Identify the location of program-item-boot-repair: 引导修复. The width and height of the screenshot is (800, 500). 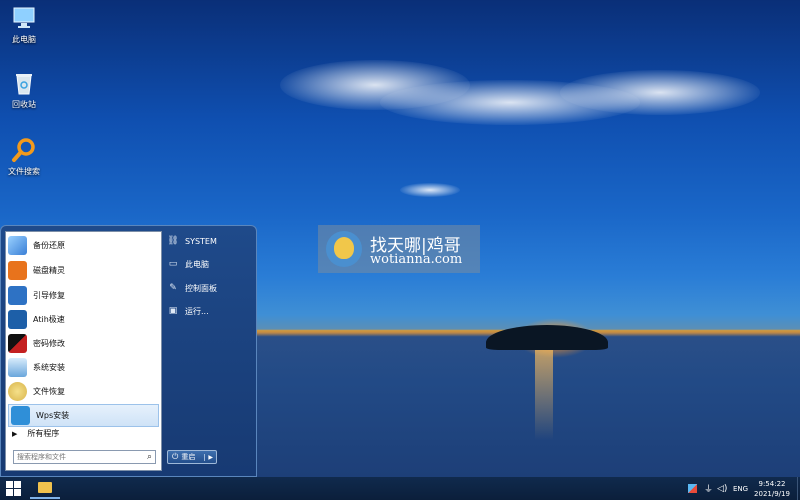
(83, 295).